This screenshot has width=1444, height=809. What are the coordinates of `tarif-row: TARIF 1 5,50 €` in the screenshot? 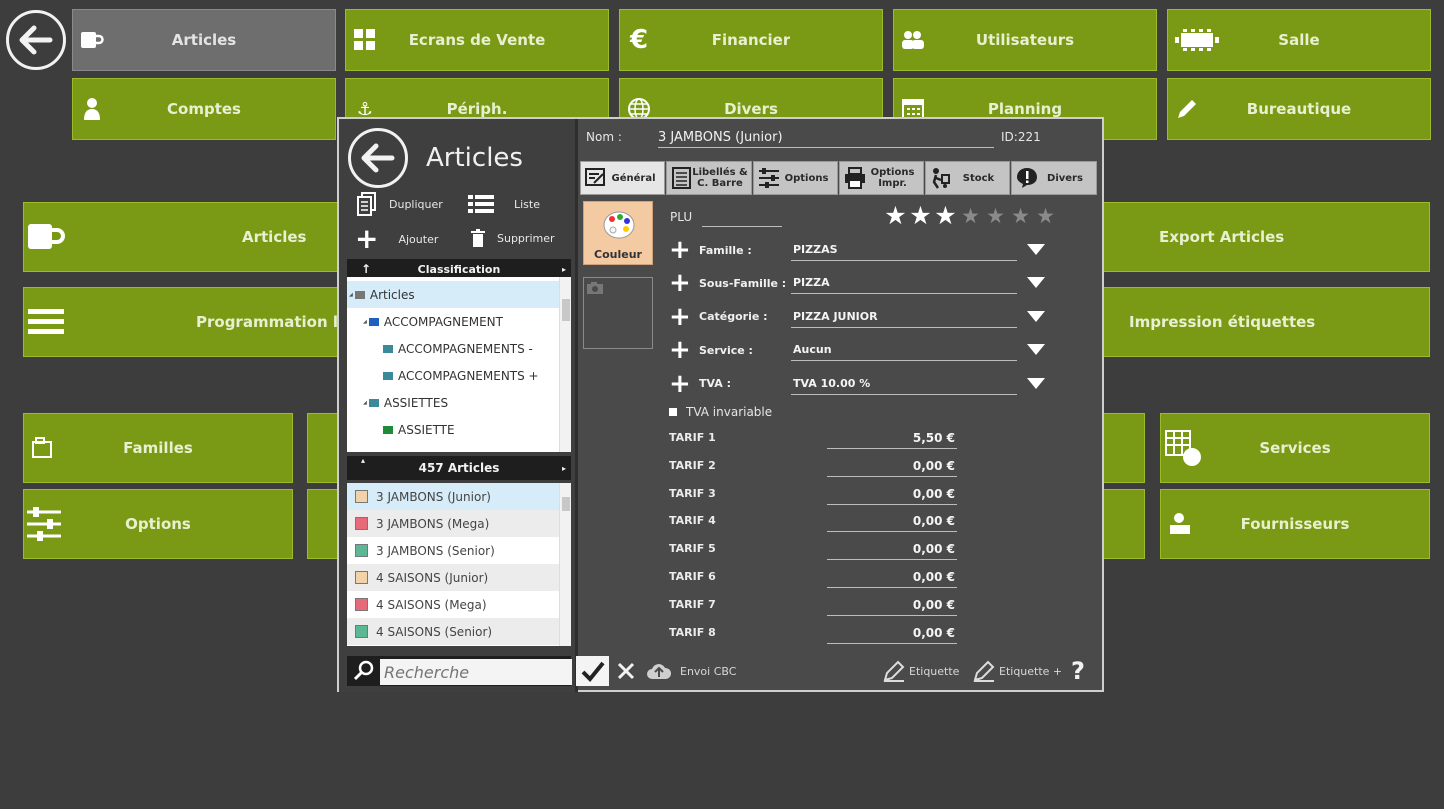 It's located at (814, 439).